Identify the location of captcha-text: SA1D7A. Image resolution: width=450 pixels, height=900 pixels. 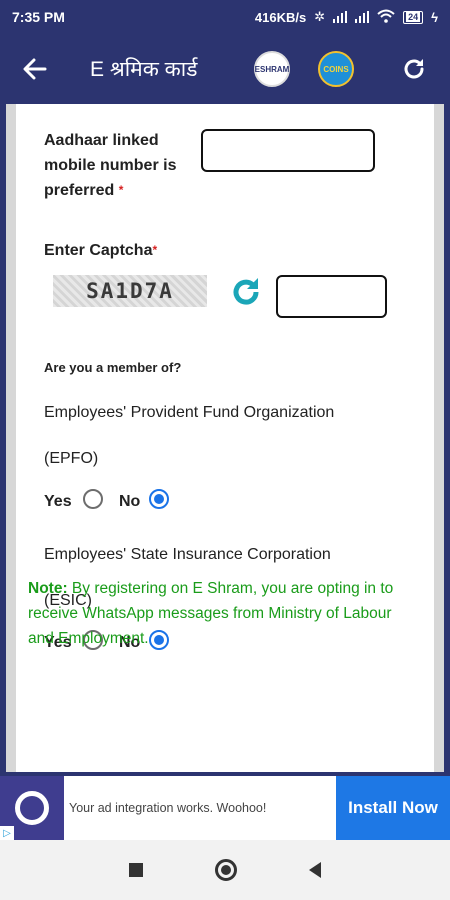
(130, 291).